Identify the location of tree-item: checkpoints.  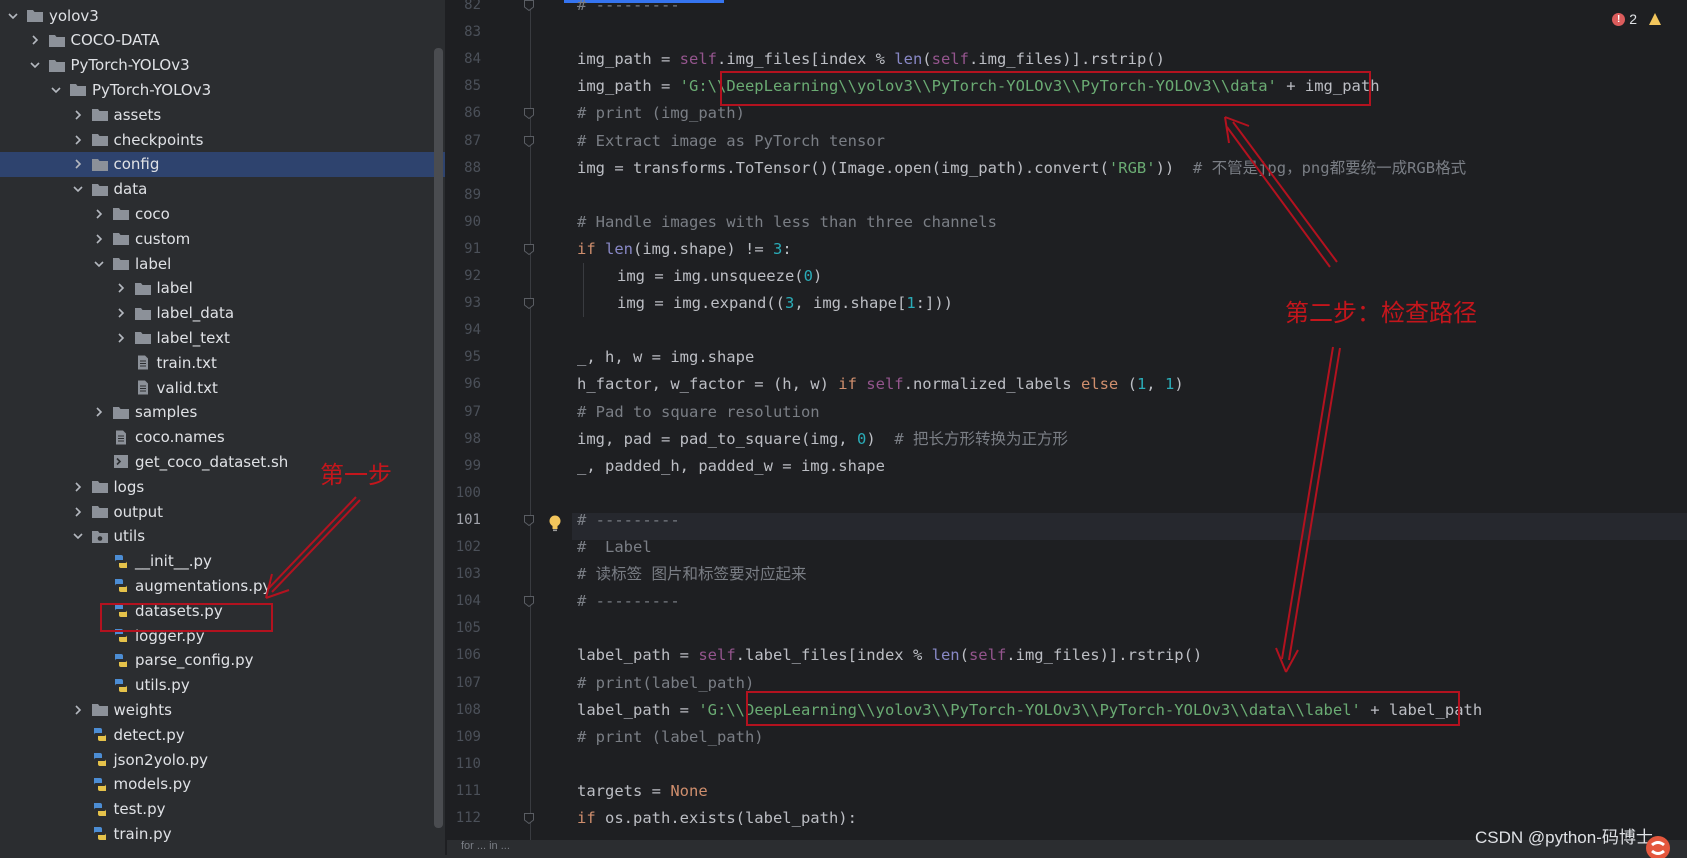
(223, 139).